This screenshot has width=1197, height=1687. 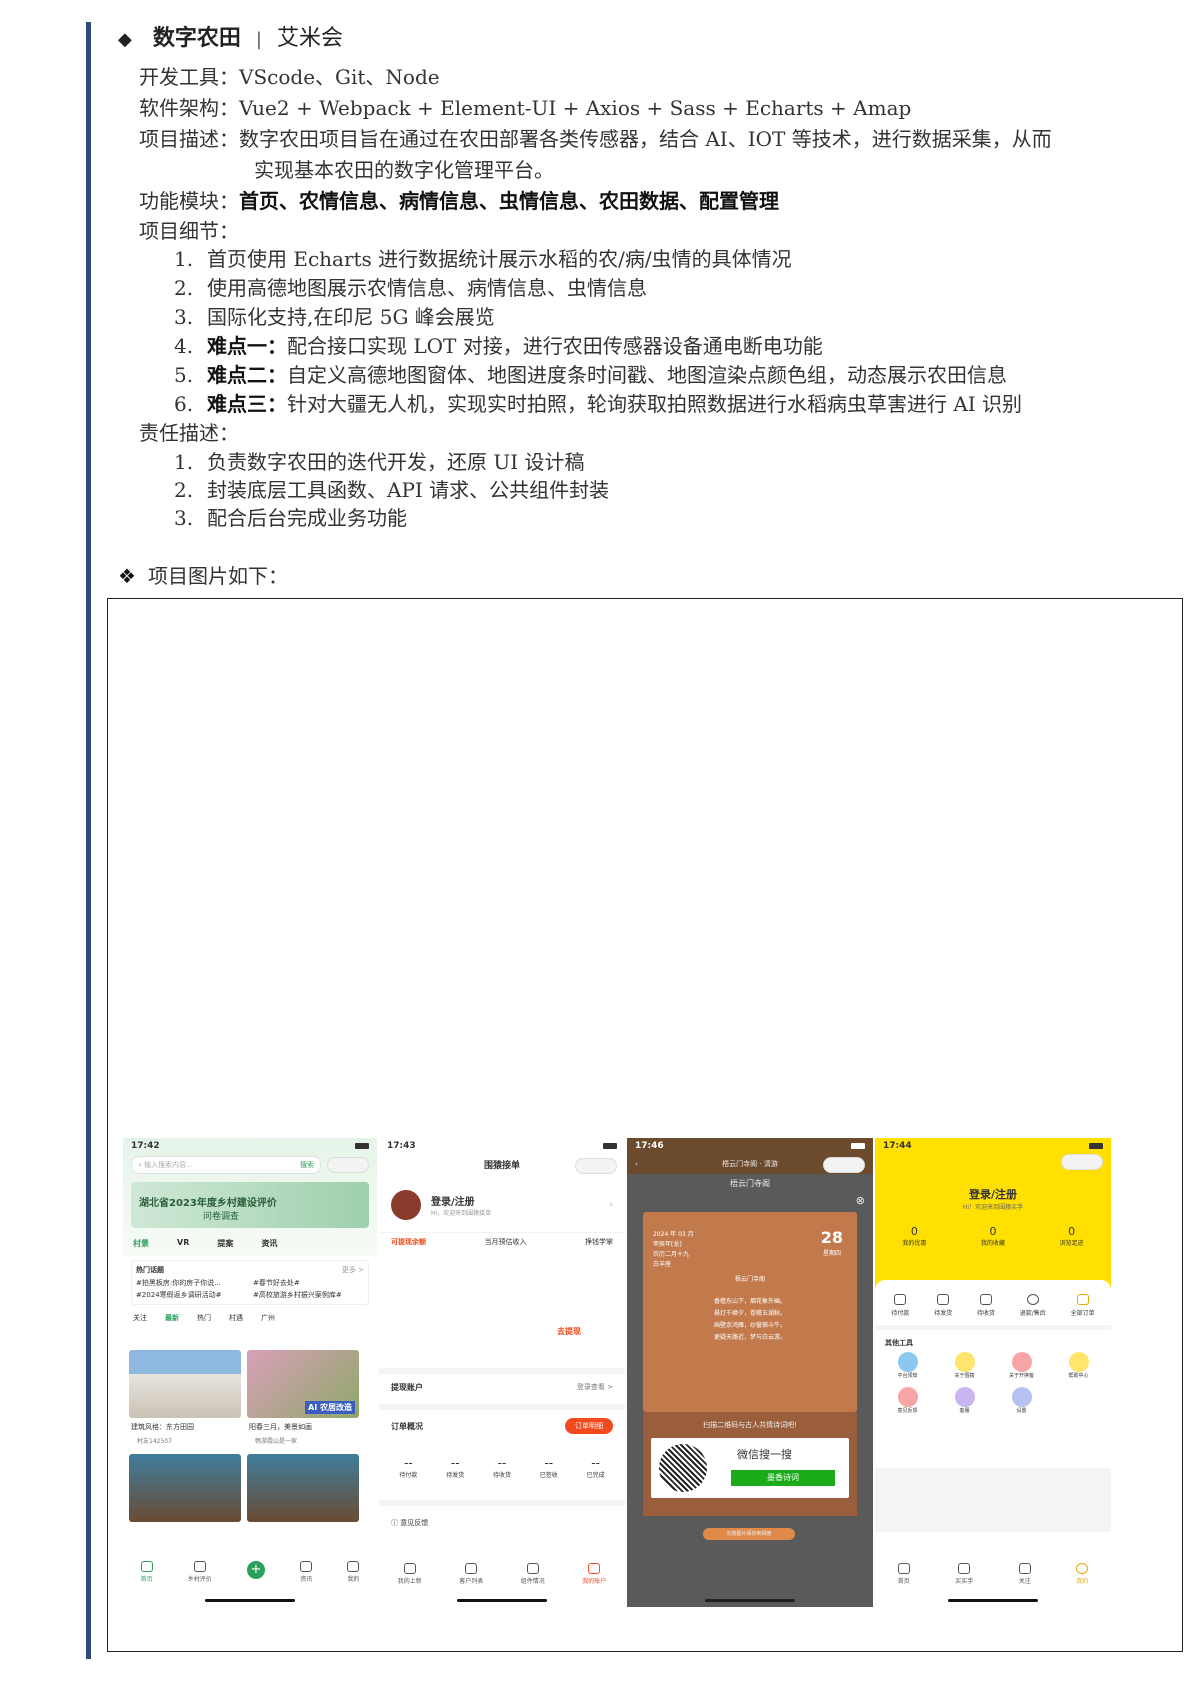 I want to click on clipboard-icon, so click(x=1082, y=1299).